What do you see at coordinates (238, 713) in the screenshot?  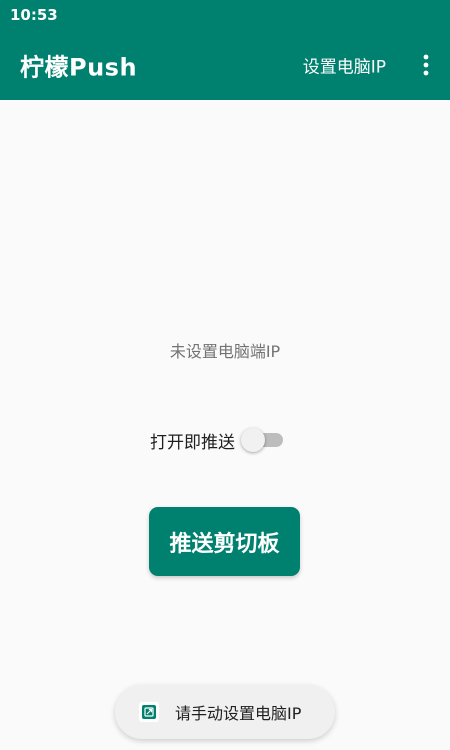 I see `toast-message: 请手动设置电脑IP` at bounding box center [238, 713].